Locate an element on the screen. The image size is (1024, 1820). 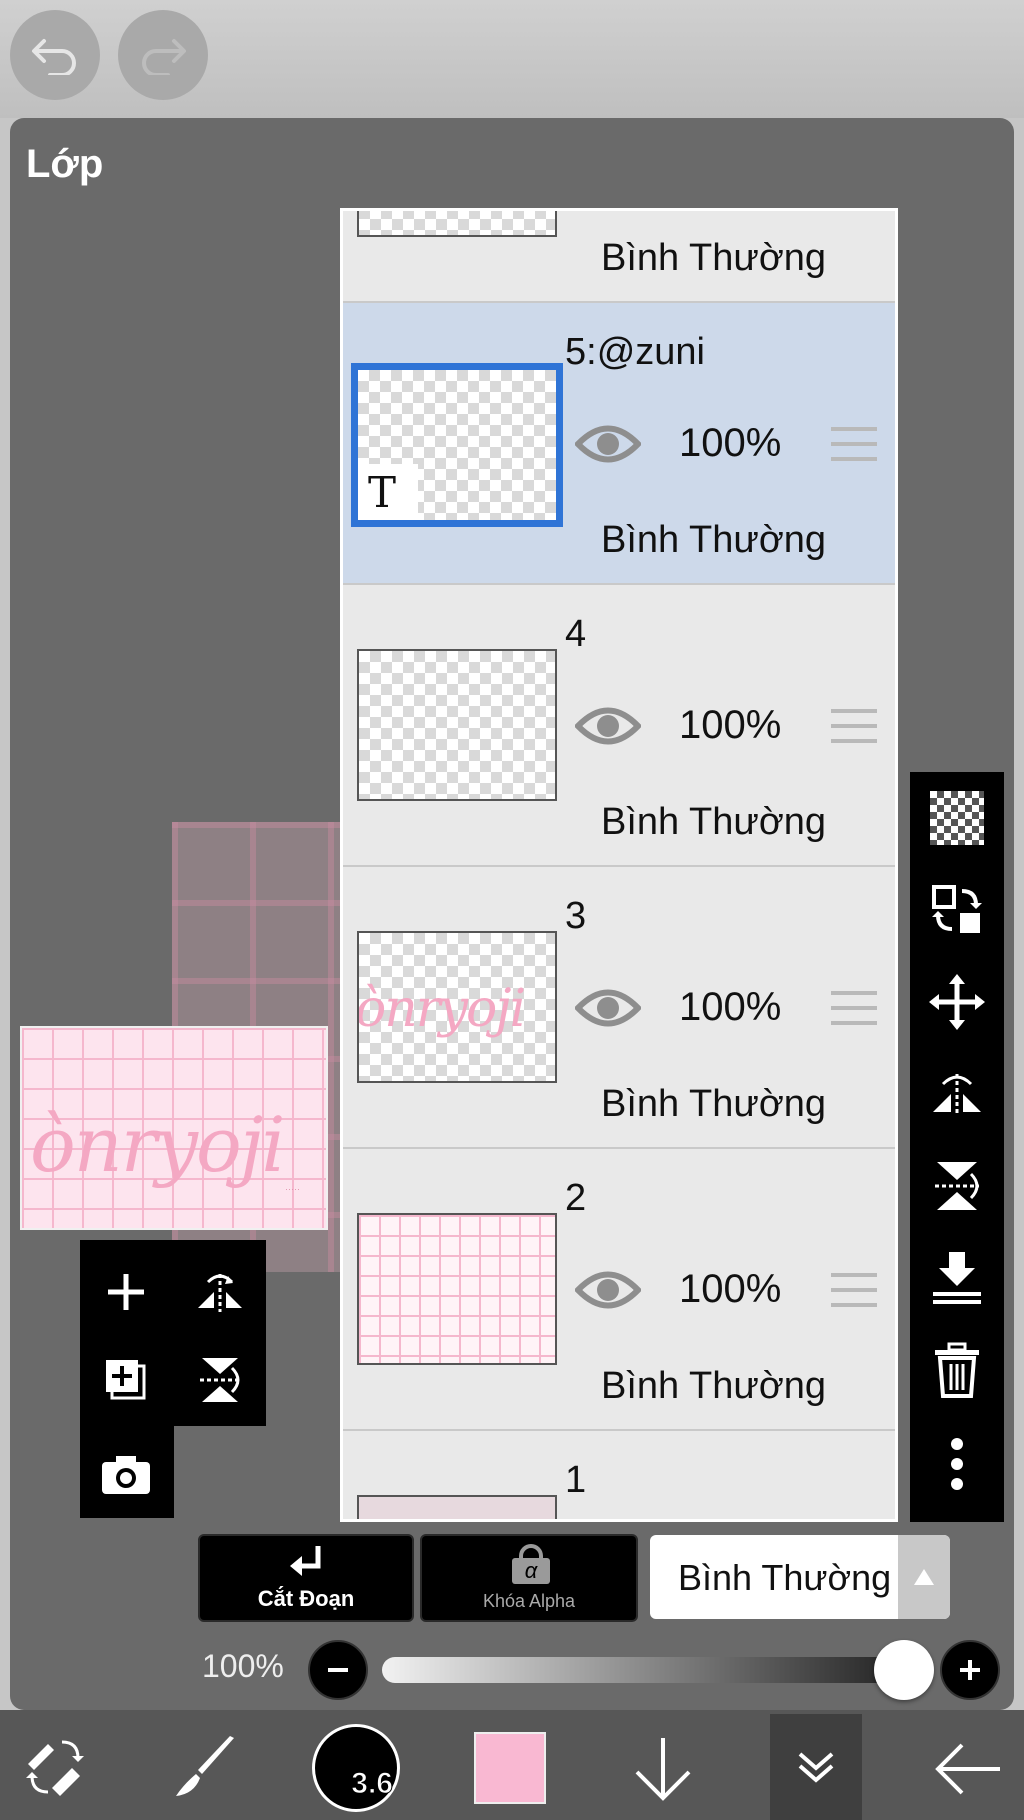
redo-button is located at coordinates (163, 55).